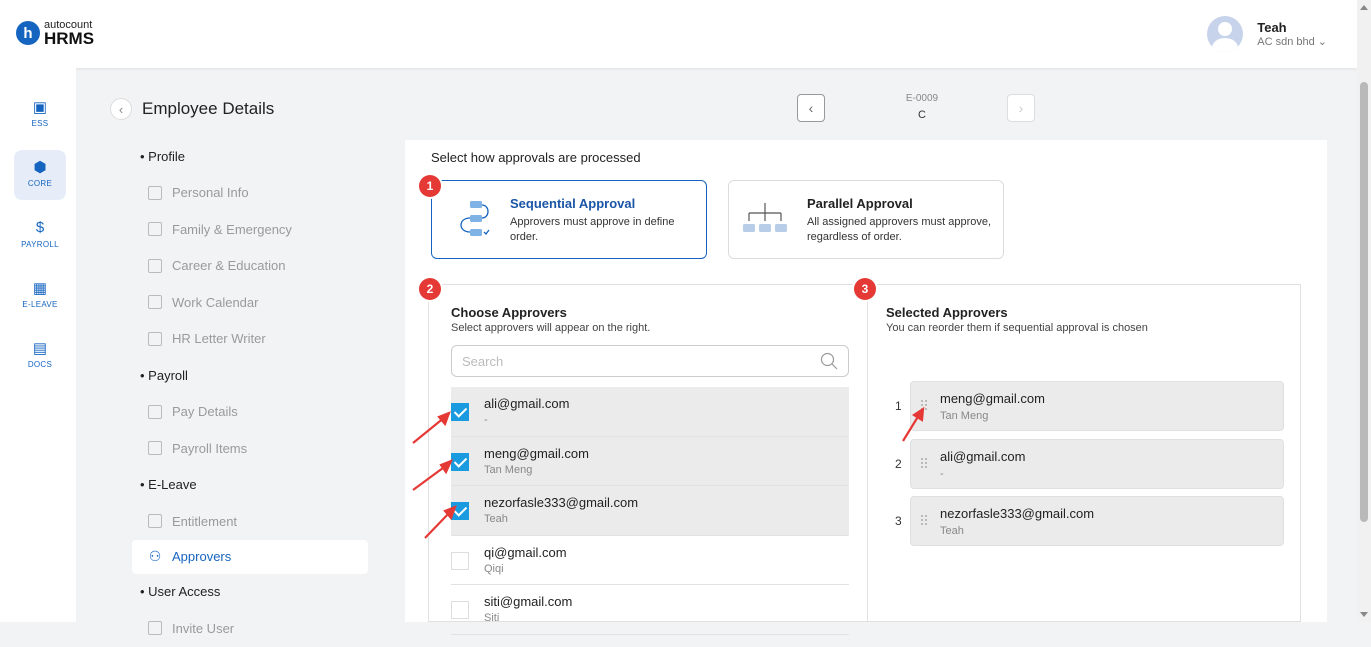 This screenshot has width=1371, height=647. Describe the element at coordinates (210, 448) in the screenshot. I see `menu-item-label: Payroll Items` at that location.